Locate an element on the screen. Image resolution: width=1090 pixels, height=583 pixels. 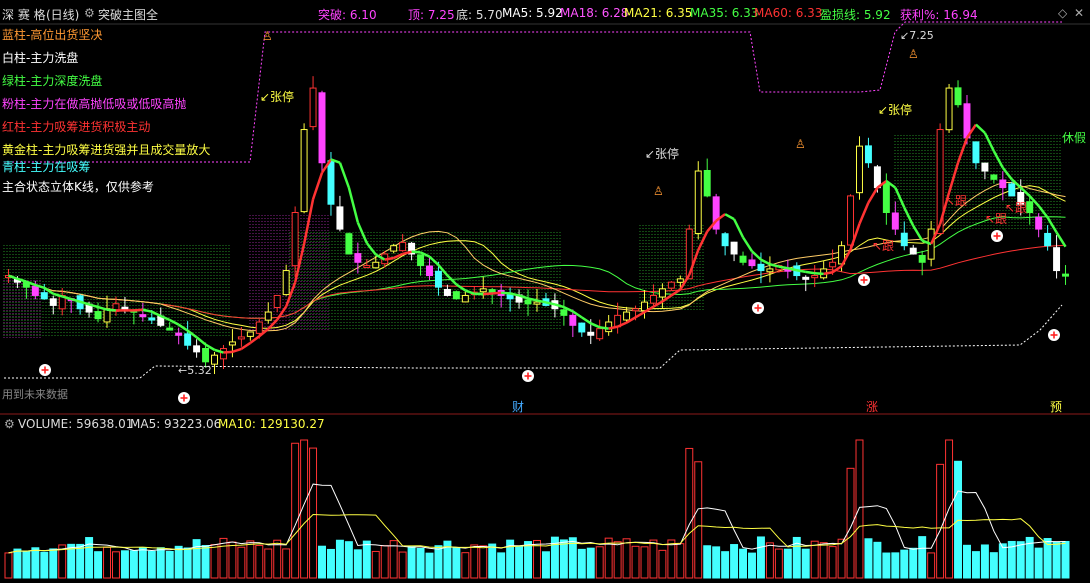
top-price-label: ↙7.25 is located at coordinates (917, 35).